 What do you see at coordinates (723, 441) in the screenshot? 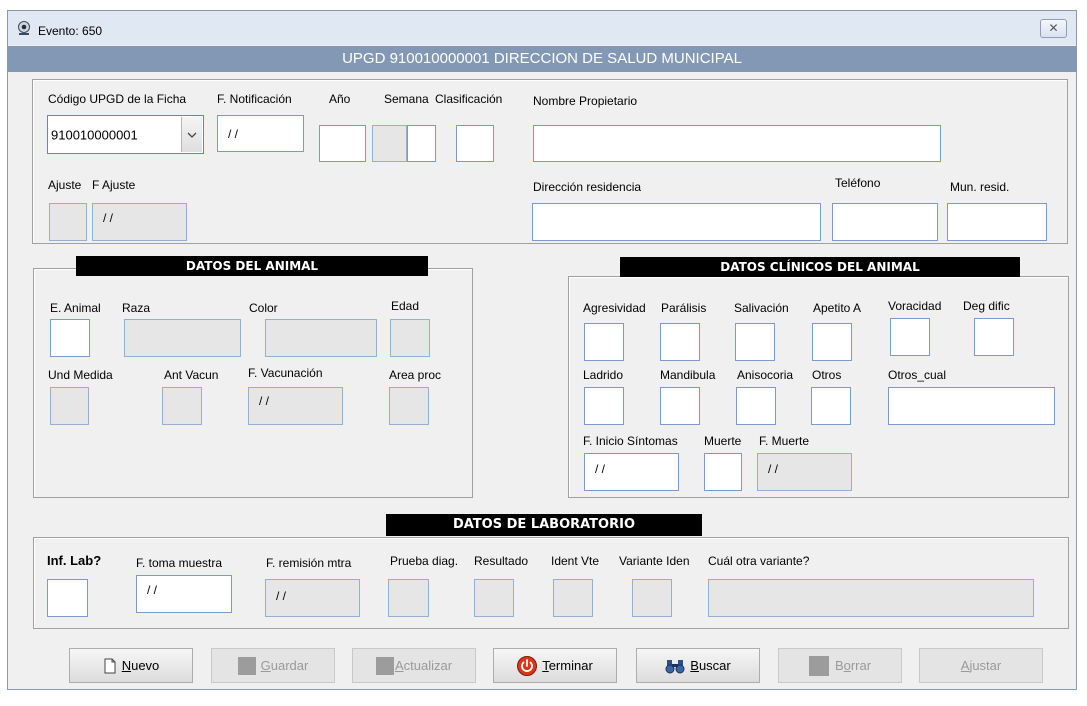
I see `muerte-label: Muerte` at bounding box center [723, 441].